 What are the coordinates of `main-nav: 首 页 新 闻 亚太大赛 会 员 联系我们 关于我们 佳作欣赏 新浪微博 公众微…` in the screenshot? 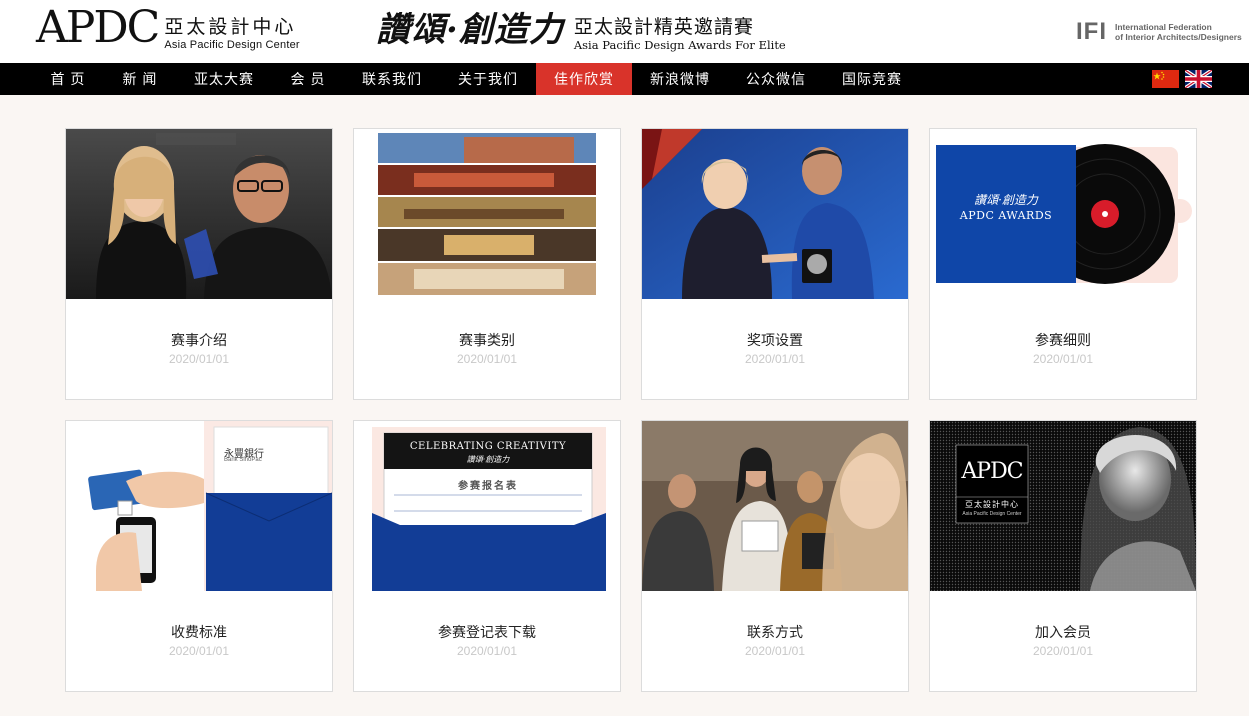 It's located at (624, 79).